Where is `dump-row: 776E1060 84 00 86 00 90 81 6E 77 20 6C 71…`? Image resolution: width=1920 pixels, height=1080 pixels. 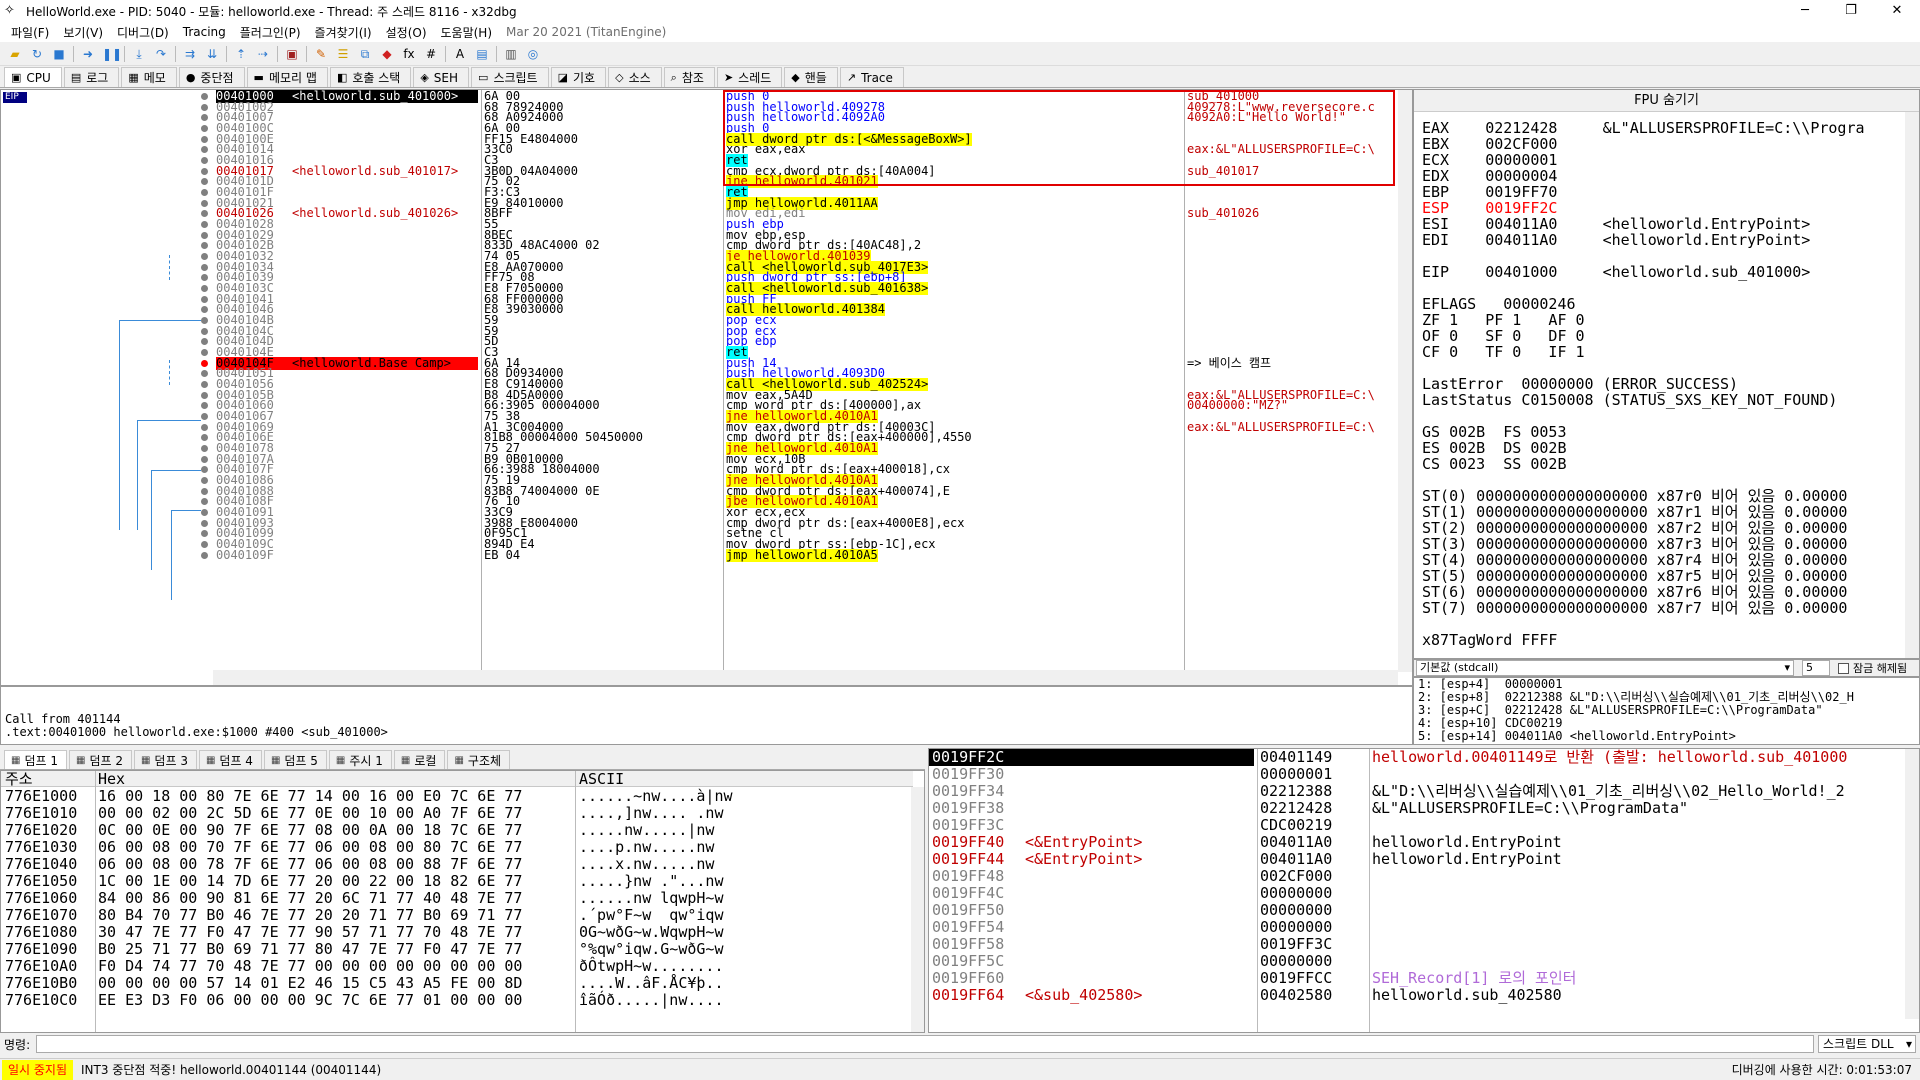
dump-row: 776E1060 84 00 86 00 90 81 6E 77 20 6C 71… is located at coordinates (456, 898).